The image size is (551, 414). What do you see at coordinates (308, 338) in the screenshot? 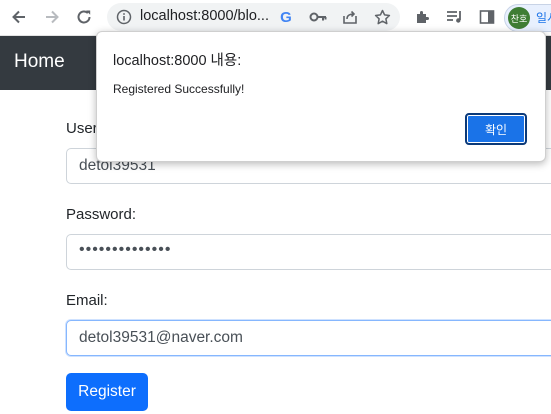
I see `email-input: detol39531@naver.com` at bounding box center [308, 338].